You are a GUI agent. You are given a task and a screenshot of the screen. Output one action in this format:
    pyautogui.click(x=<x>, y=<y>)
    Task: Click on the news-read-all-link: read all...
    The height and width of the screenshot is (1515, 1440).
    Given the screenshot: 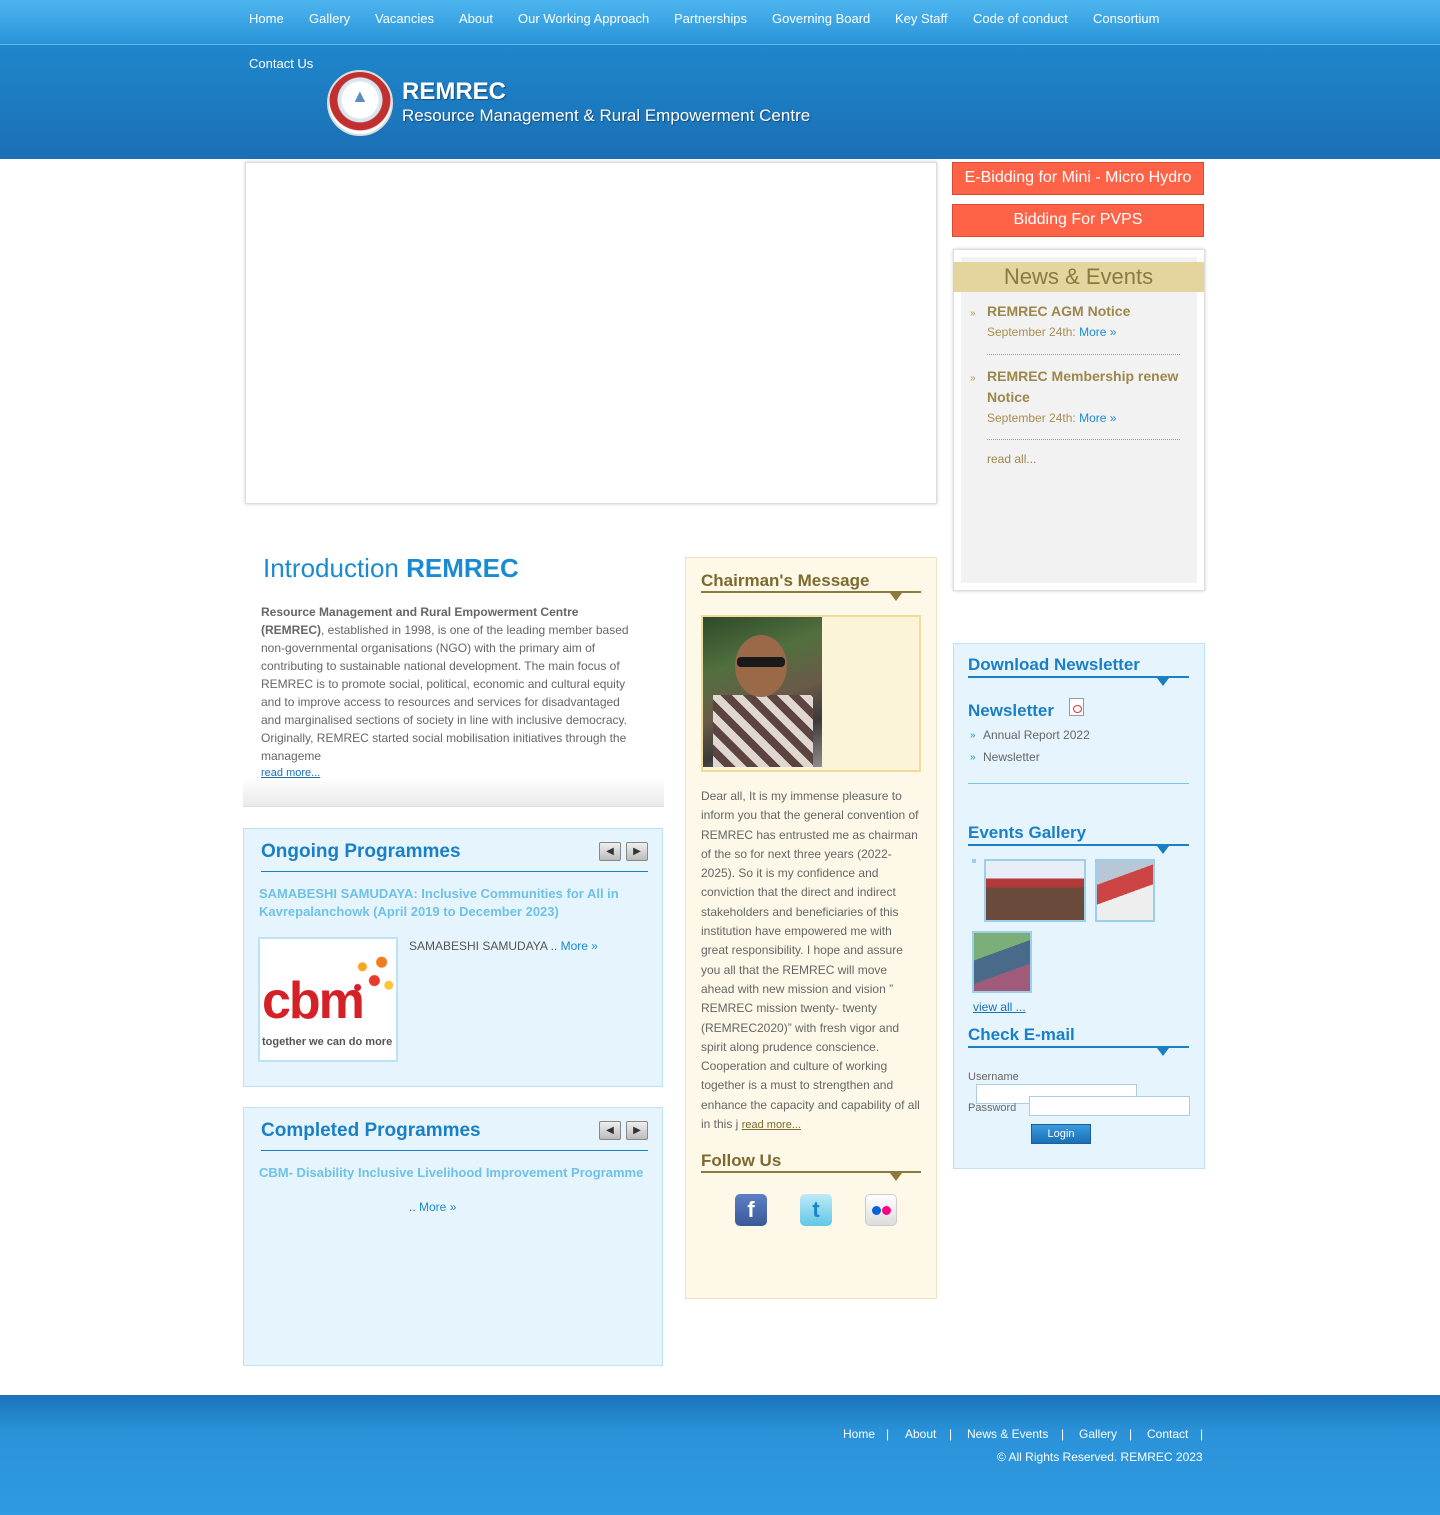 What is the action you would take?
    pyautogui.click(x=1011, y=459)
    